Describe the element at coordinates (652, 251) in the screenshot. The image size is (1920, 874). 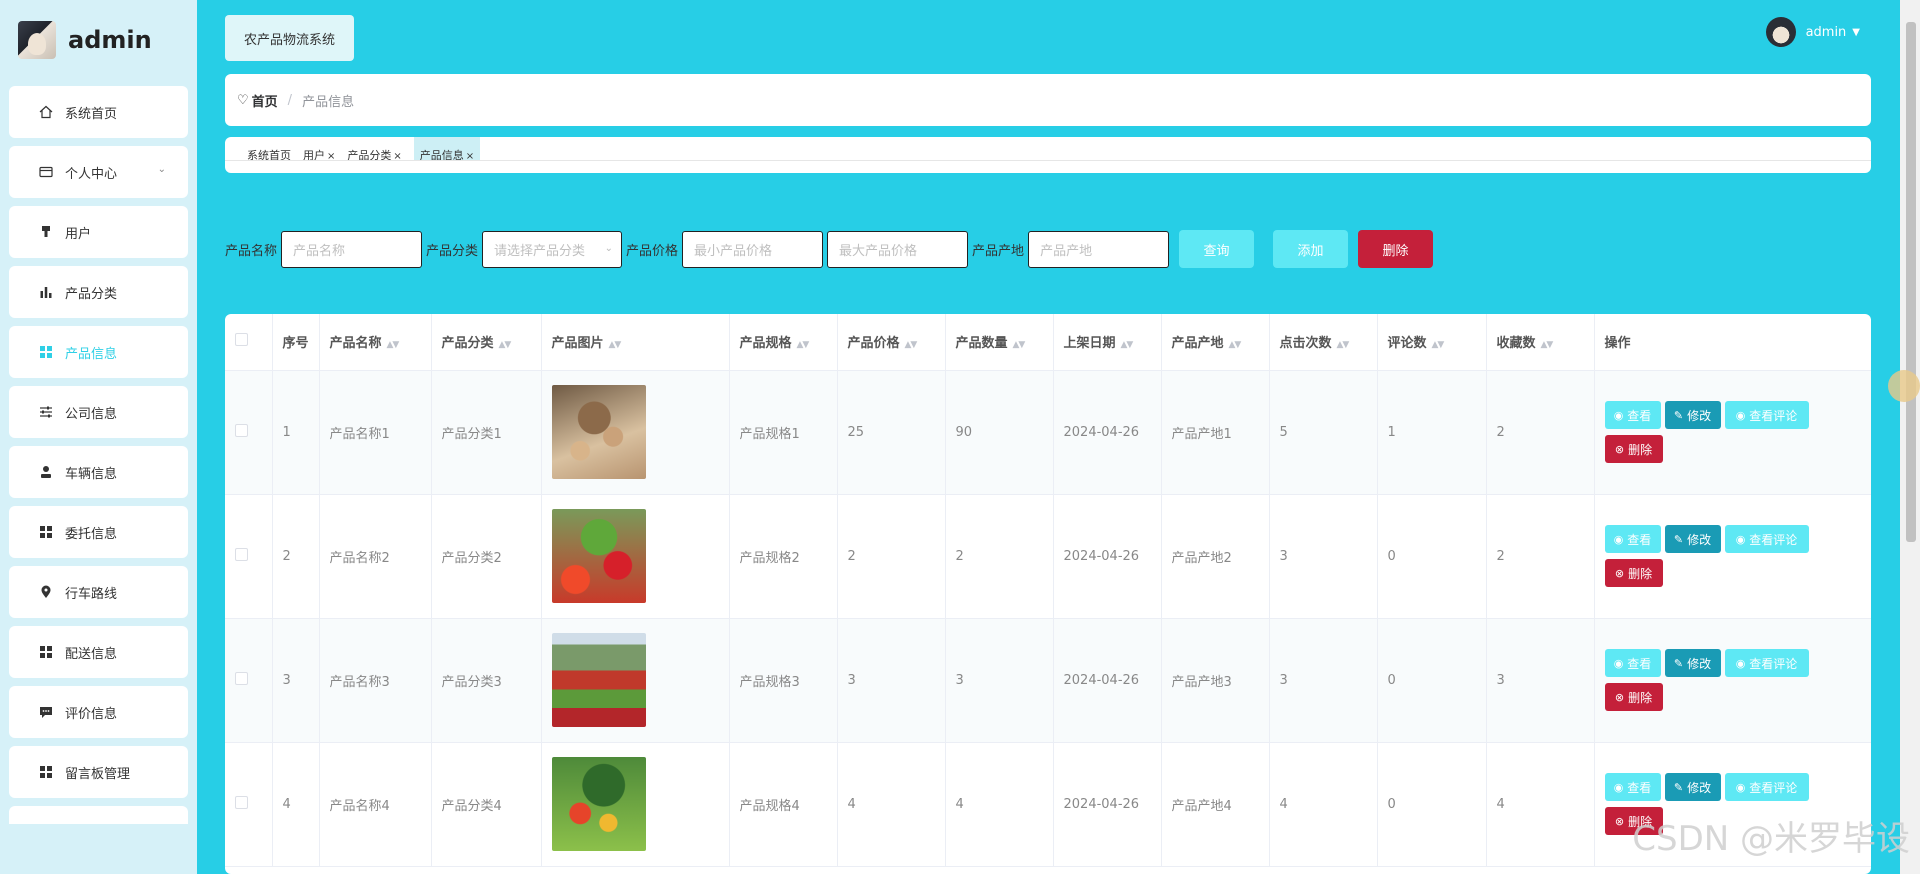
I see `product-price-label: 产品价格` at that location.